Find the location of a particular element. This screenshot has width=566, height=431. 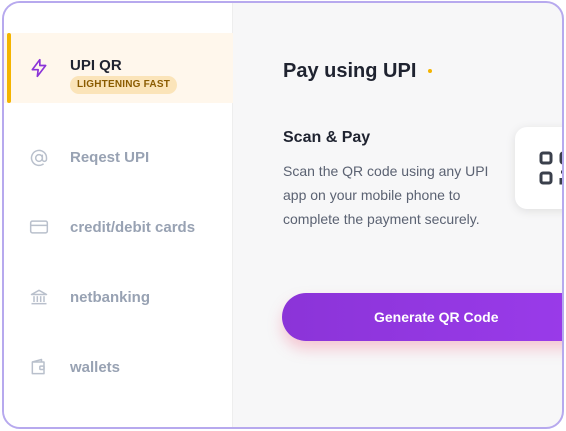

qr-preview-card is located at coordinates (538, 168).